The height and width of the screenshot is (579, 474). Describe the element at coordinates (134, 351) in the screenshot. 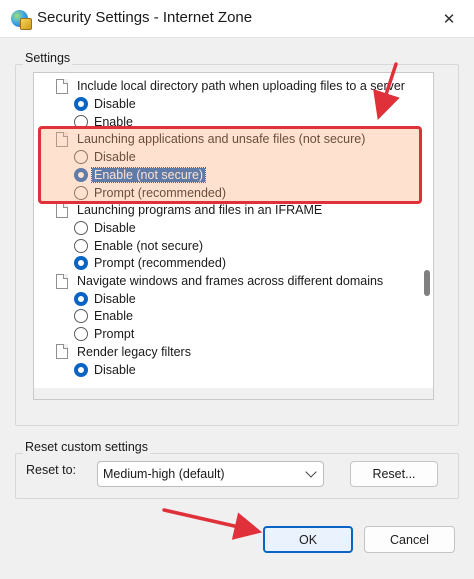

I see `setting-label: Render legacy filters` at that location.